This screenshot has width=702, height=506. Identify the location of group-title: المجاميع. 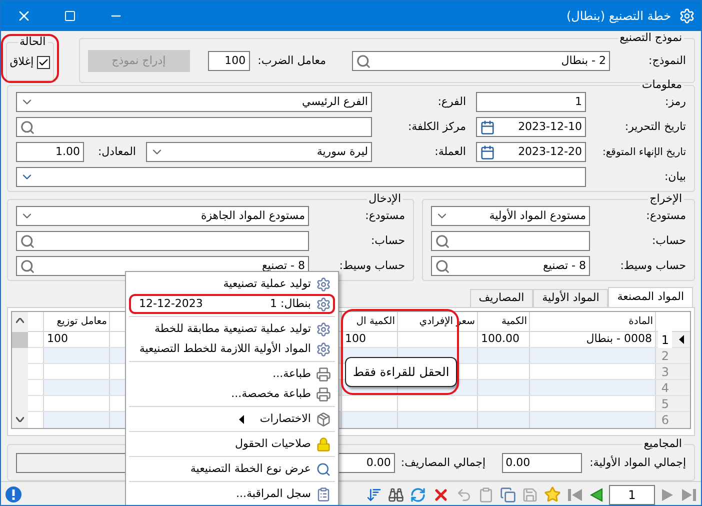
(662, 444).